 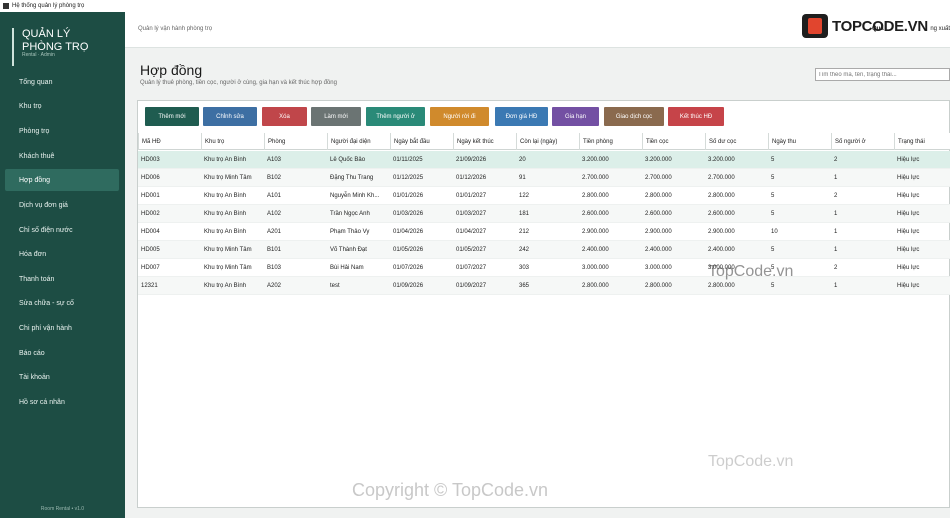 I want to click on table-cell: 20, so click(x=522, y=160).